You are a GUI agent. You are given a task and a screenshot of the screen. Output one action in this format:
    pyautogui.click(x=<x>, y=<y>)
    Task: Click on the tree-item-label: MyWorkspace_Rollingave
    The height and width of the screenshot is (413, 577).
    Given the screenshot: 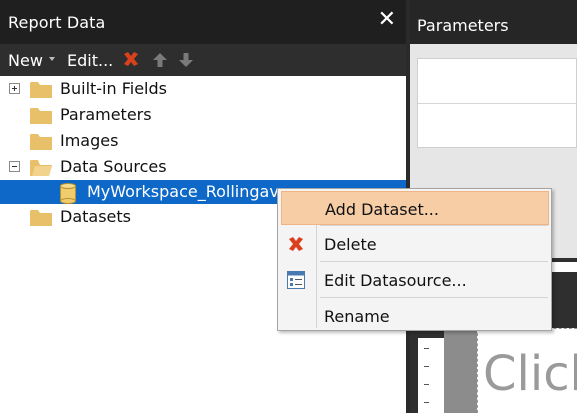 What is the action you would take?
    pyautogui.click(x=188, y=191)
    